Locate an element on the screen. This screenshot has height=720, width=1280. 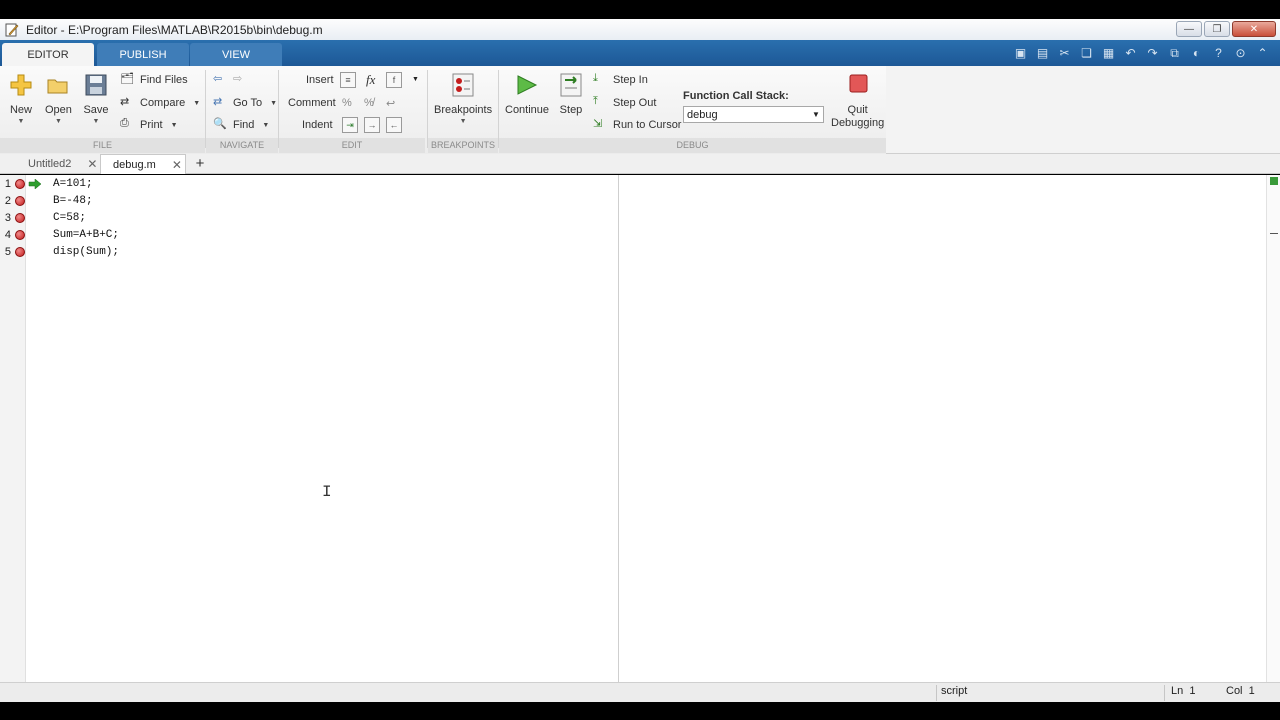
line-number: 5 is located at coordinates (7, 251).